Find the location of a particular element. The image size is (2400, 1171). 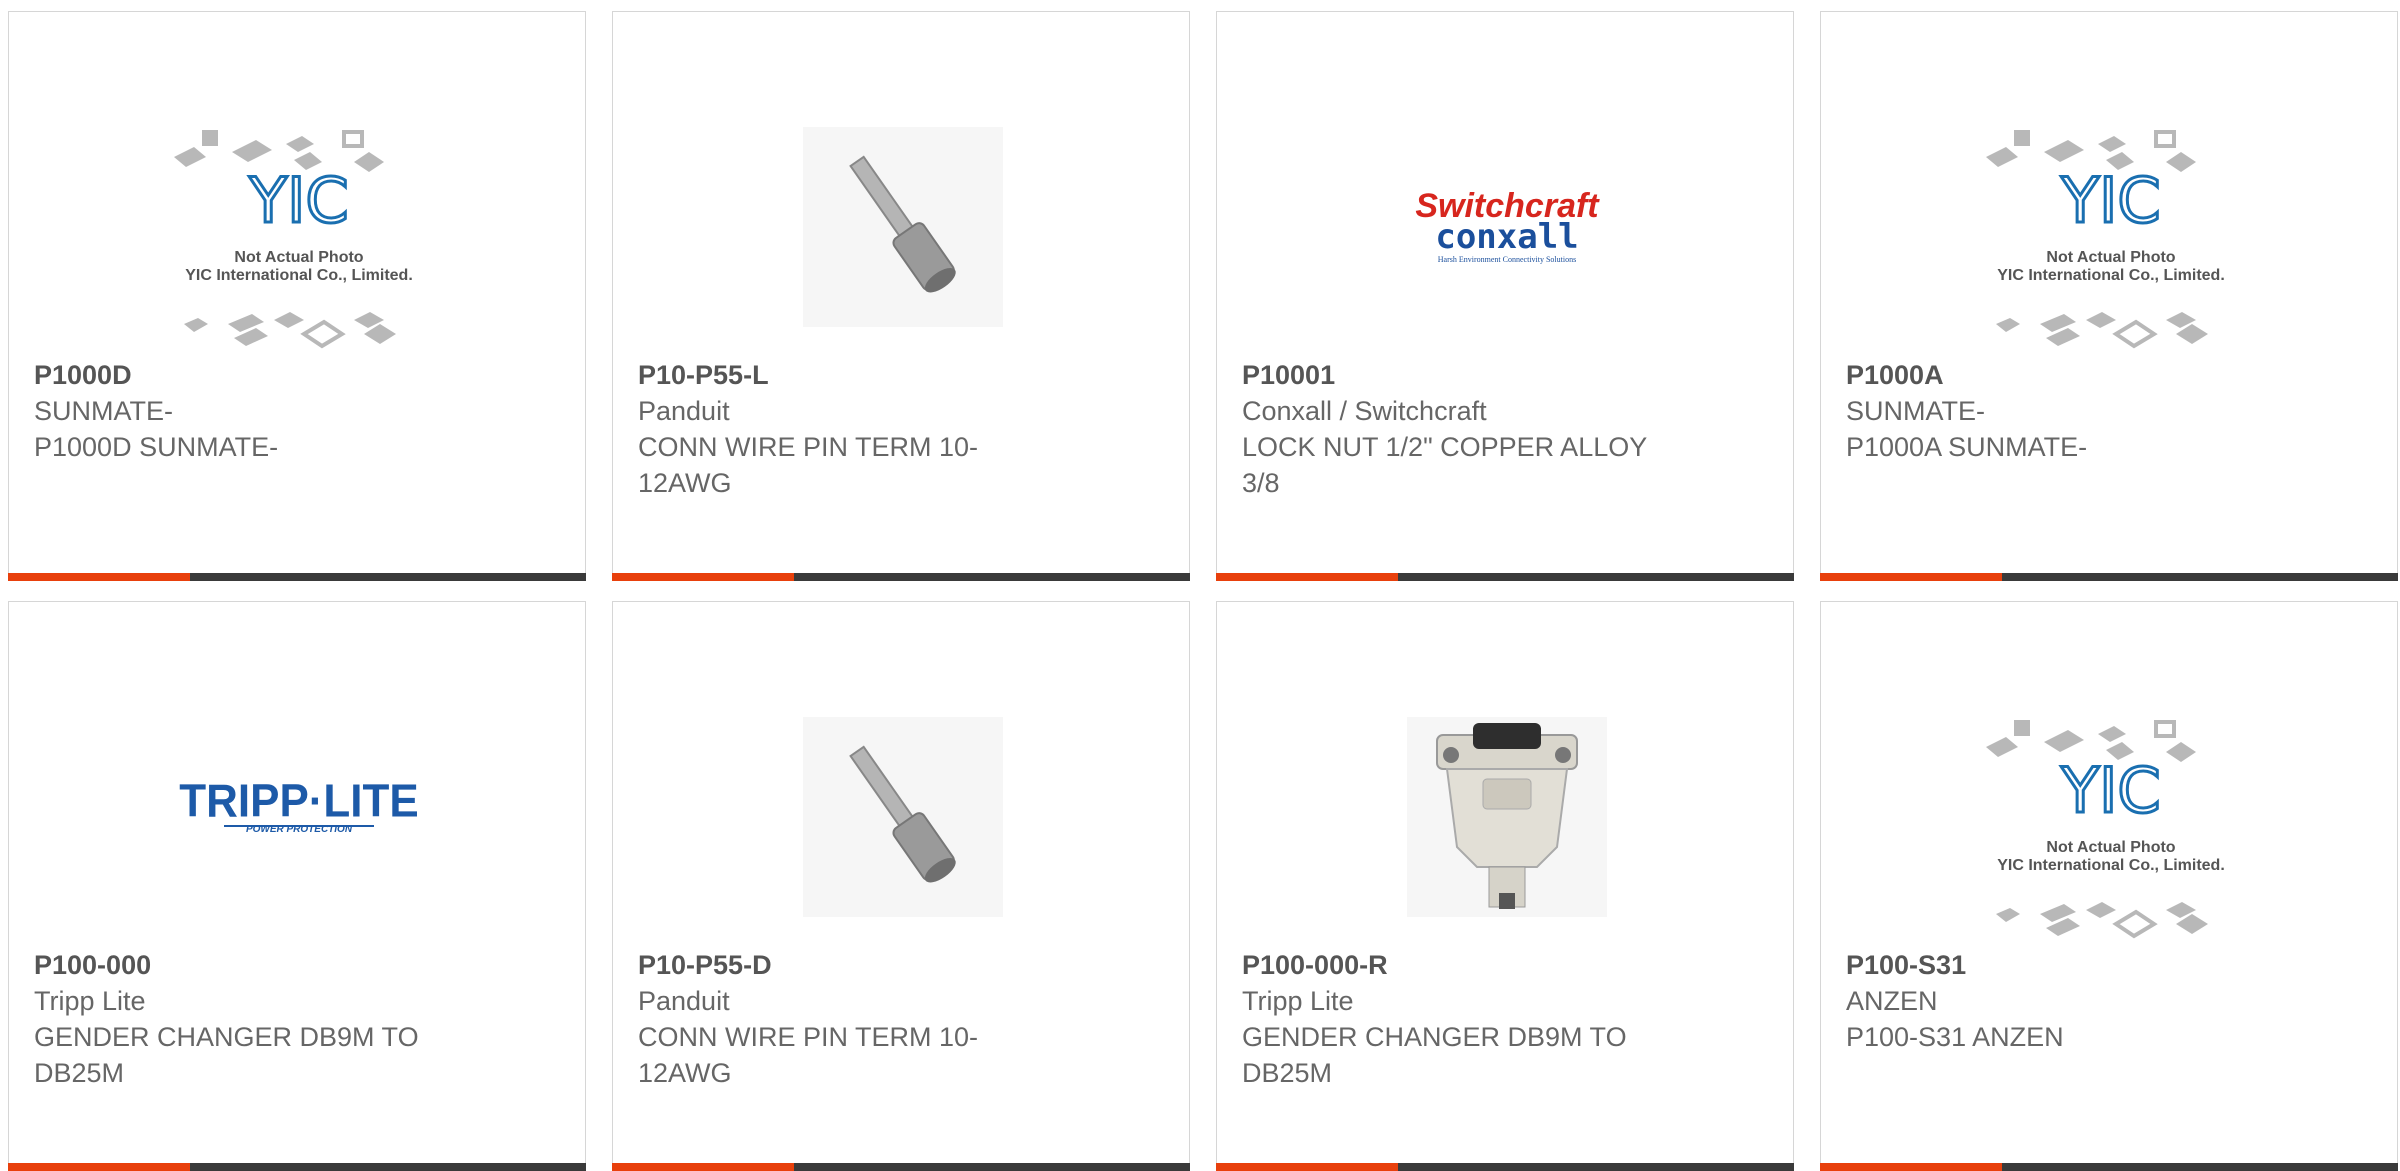

product-description: P1000A SUNMATE- is located at coordinates (1967, 447).